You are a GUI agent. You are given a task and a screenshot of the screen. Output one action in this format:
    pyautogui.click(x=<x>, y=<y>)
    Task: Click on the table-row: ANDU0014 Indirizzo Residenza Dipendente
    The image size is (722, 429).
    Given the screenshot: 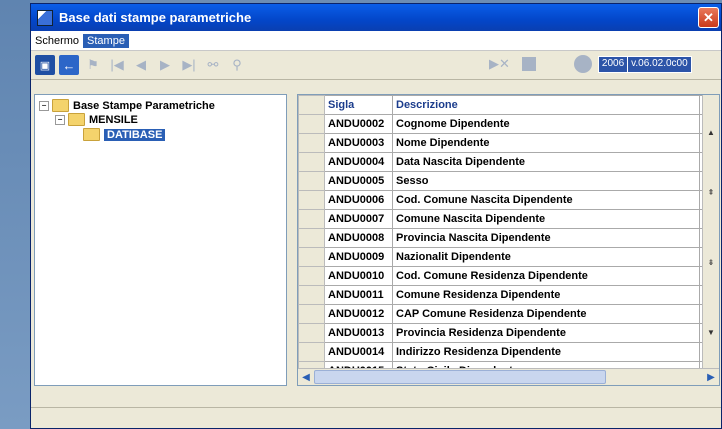 What is the action you would take?
    pyautogui.click(x=502, y=352)
    